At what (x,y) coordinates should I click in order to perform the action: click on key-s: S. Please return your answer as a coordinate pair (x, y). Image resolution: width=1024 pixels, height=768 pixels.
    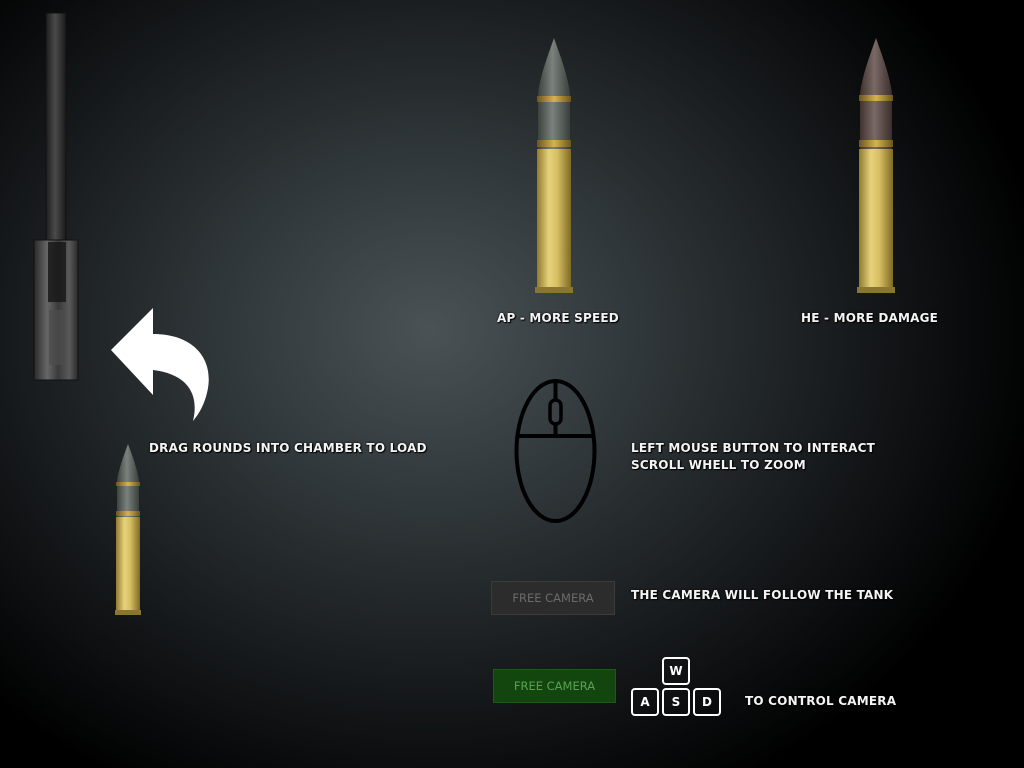
    Looking at the image, I should click on (676, 702).